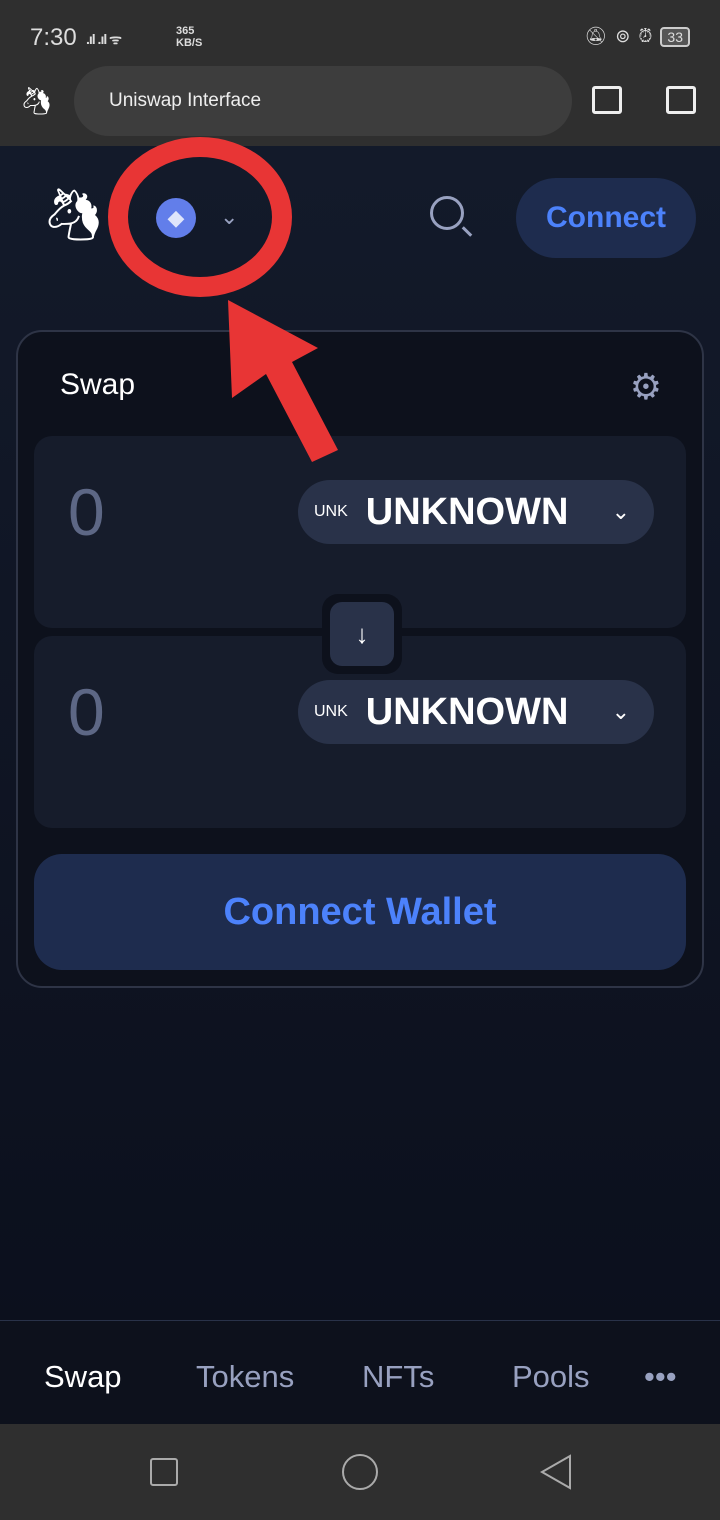 The height and width of the screenshot is (1520, 720). Describe the element at coordinates (447, 213) in the screenshot. I see `search-icon` at that location.